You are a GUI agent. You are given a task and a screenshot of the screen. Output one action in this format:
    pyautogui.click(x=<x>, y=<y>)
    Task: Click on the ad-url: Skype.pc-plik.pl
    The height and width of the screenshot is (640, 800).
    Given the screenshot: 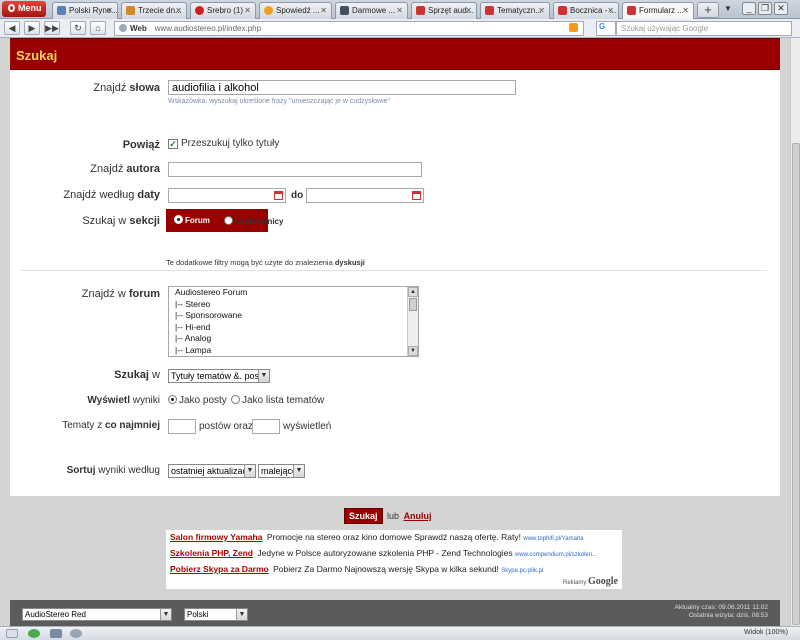 What is the action you would take?
    pyautogui.click(x=522, y=571)
    